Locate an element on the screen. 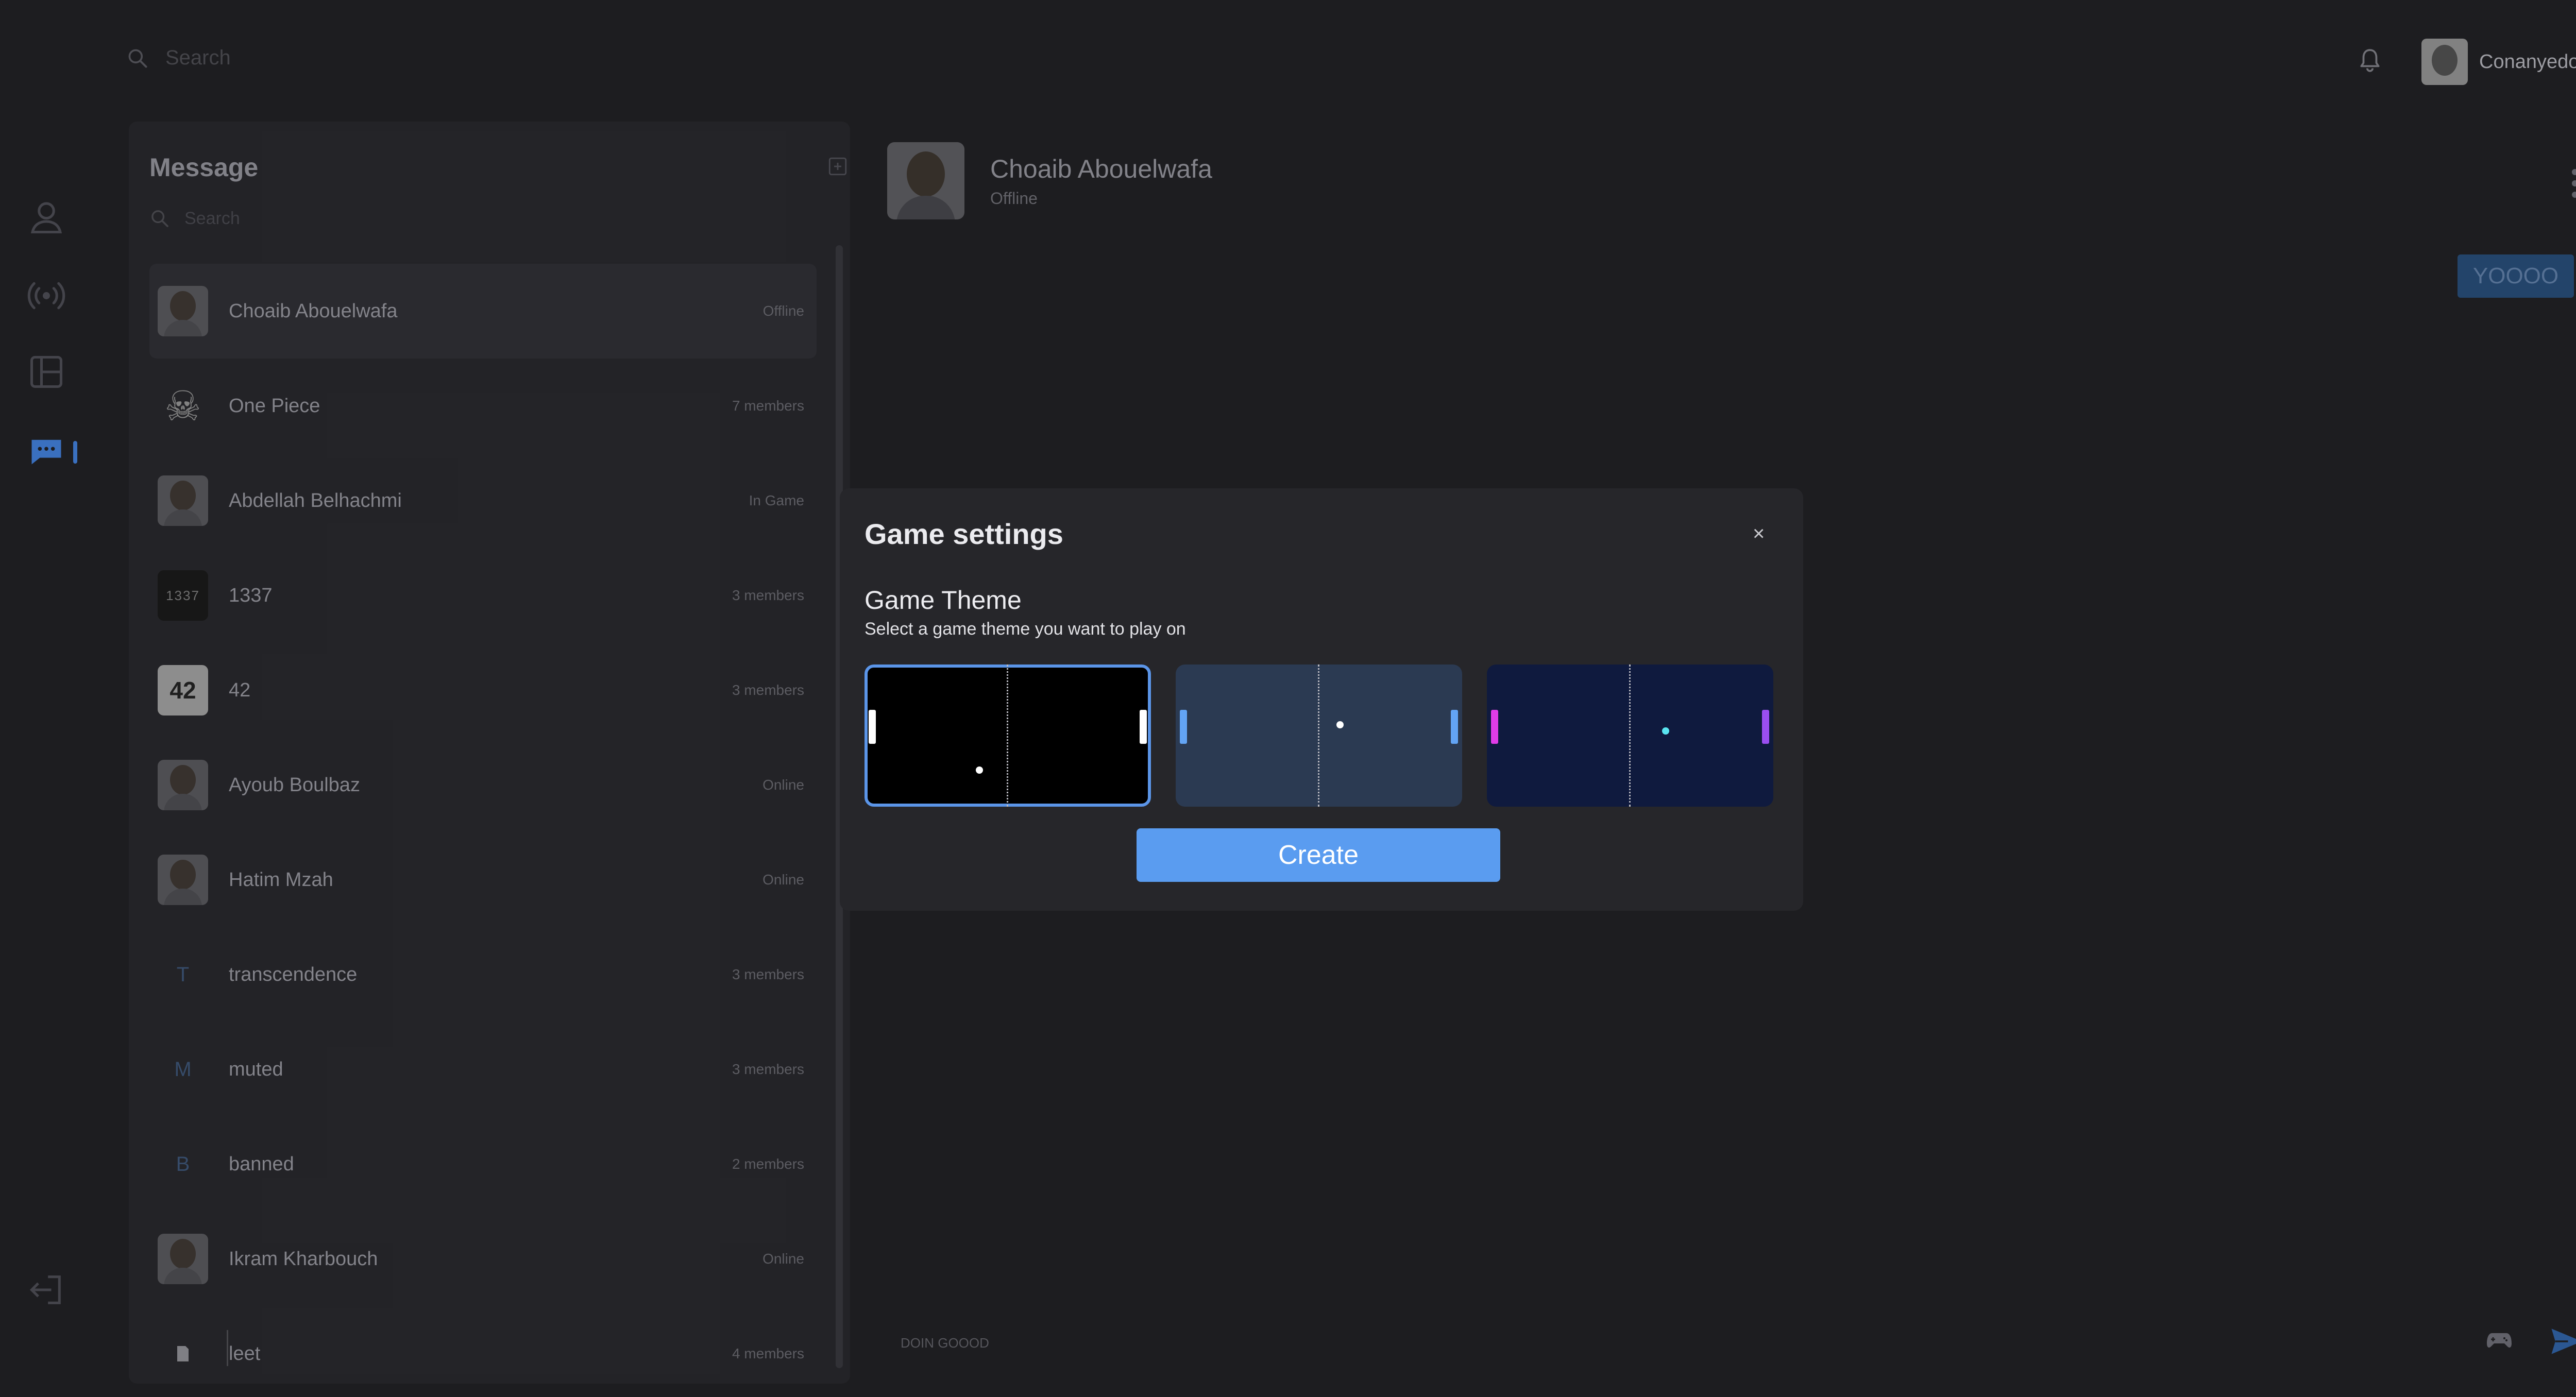  create-button: Create is located at coordinates (1318, 855).